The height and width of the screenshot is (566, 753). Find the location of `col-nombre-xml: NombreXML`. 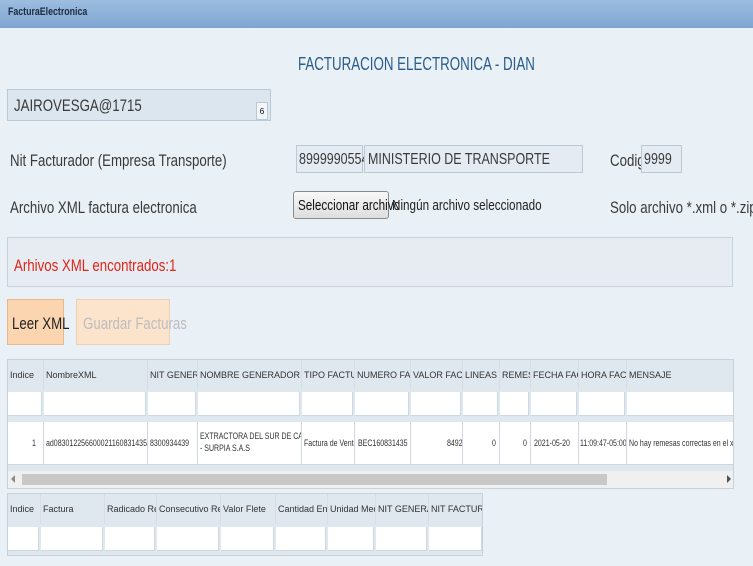

col-nombre-xml: NombreXML is located at coordinates (96, 375).